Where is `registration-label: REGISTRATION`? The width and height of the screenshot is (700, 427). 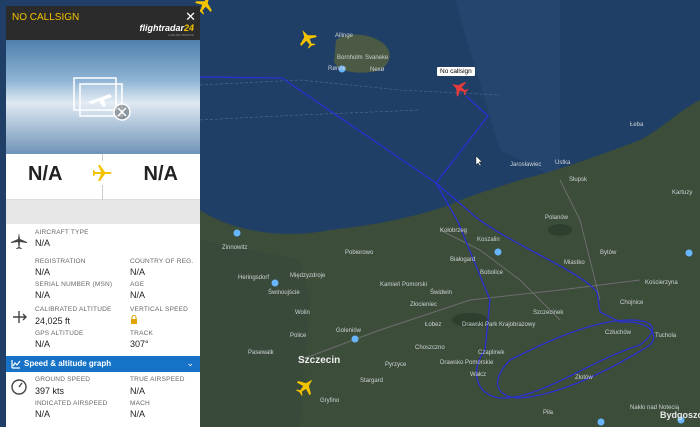
registration-label: REGISTRATION is located at coordinates (60, 261).